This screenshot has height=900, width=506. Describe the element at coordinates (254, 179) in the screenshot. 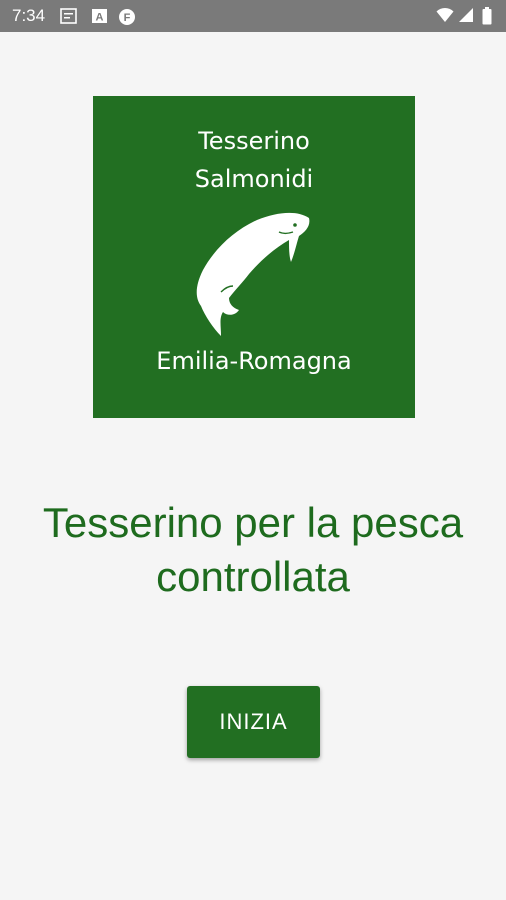

I see `logo-title-line2: Salmonidi` at that location.